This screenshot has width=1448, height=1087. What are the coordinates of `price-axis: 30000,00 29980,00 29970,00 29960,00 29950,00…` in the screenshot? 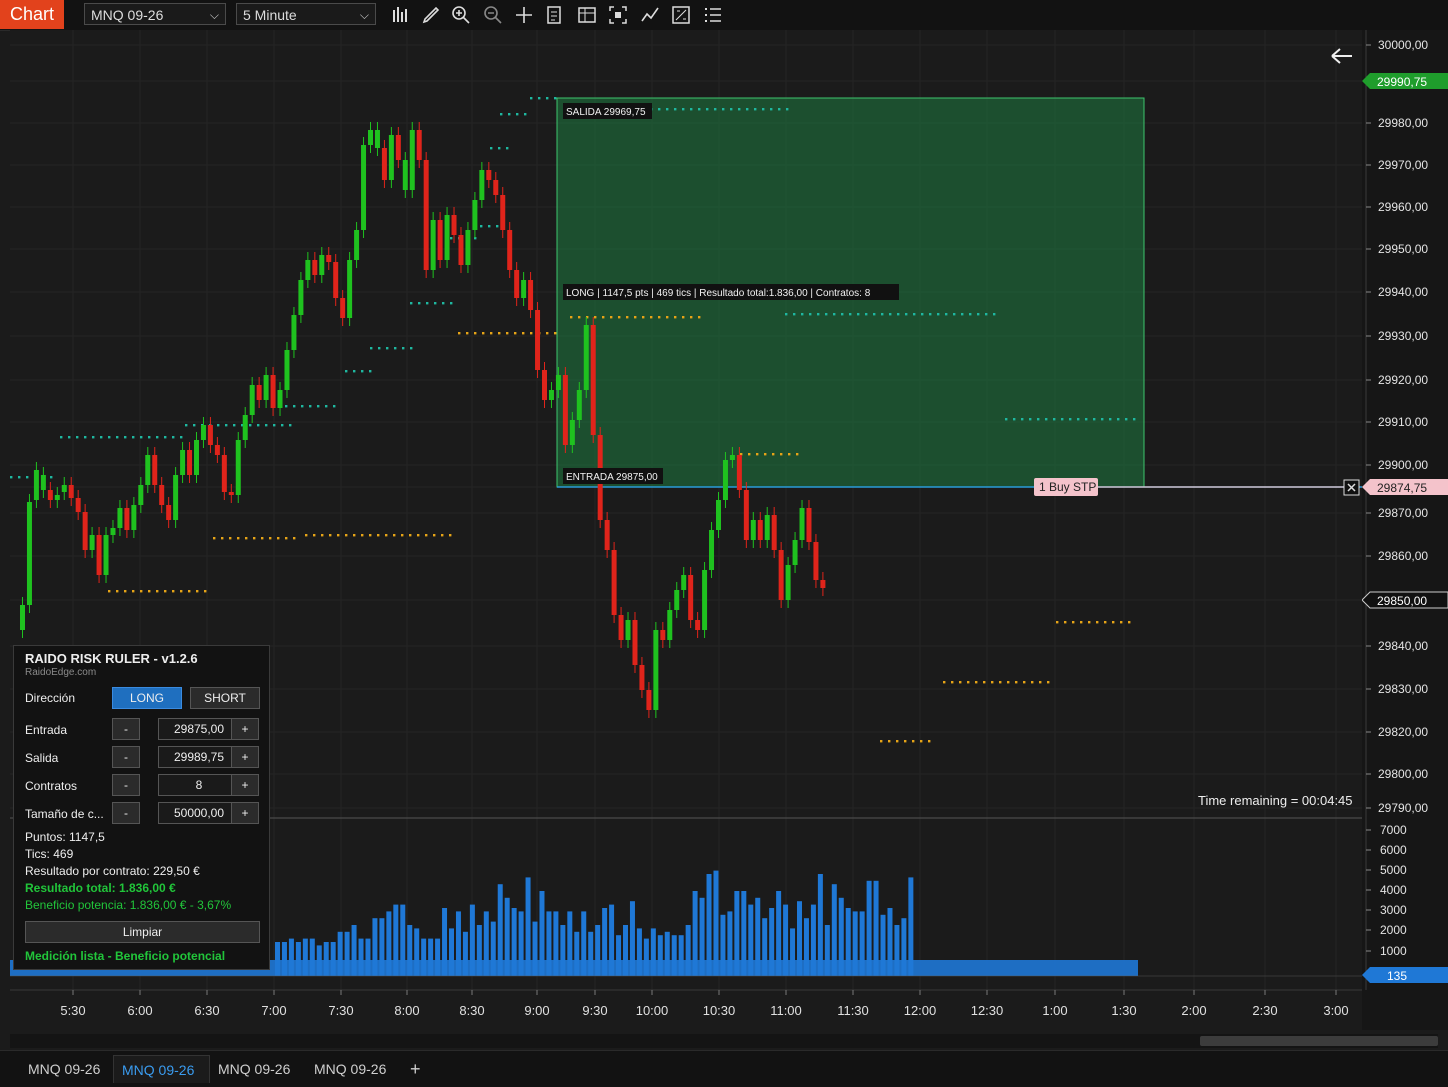 It's located at (1405, 530).